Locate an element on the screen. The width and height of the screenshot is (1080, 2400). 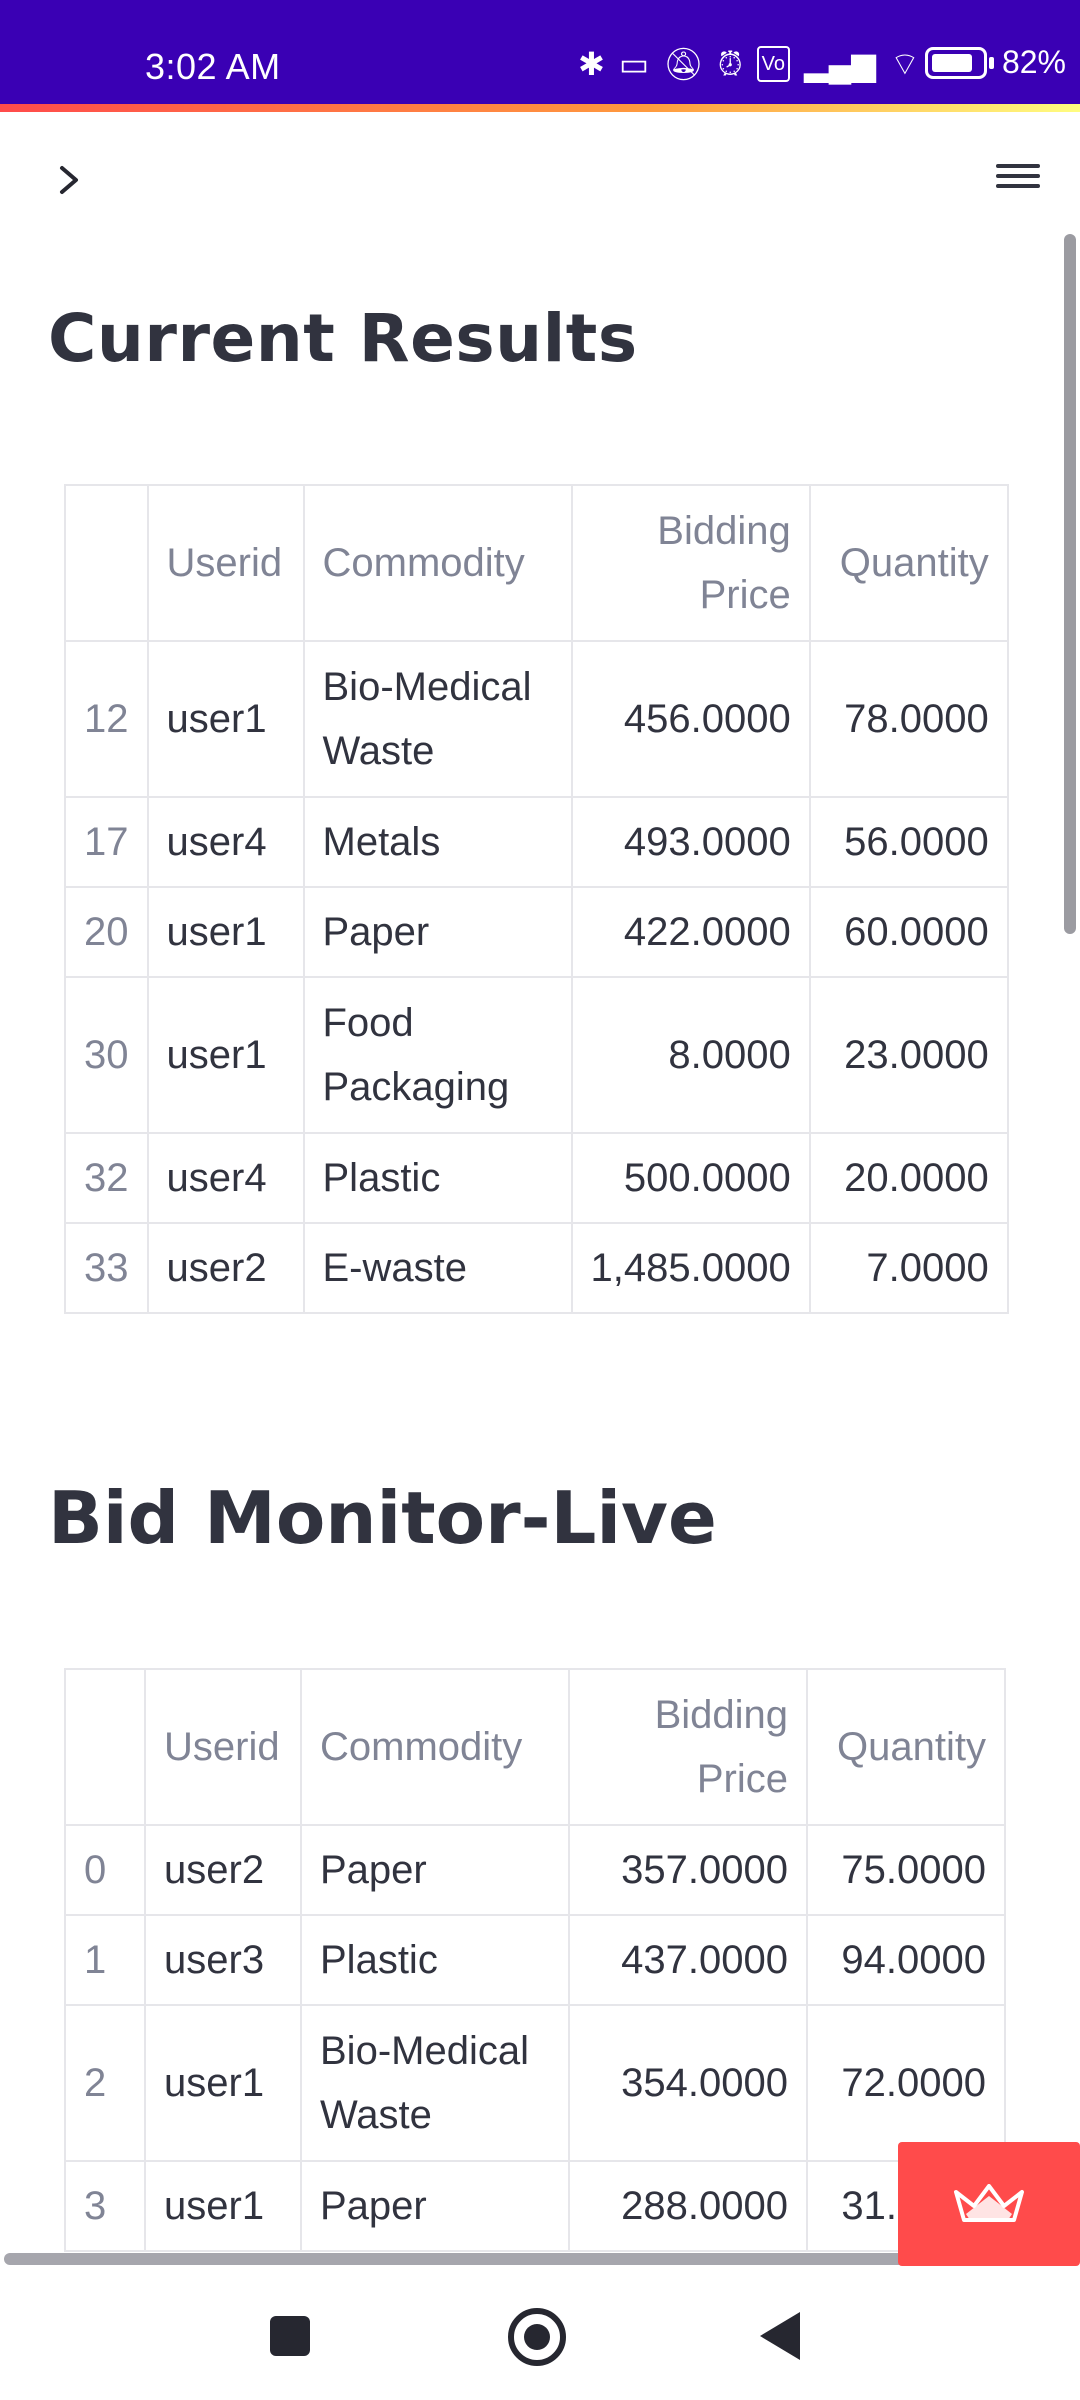
volte-icon: Vo is located at coordinates (773, 64).